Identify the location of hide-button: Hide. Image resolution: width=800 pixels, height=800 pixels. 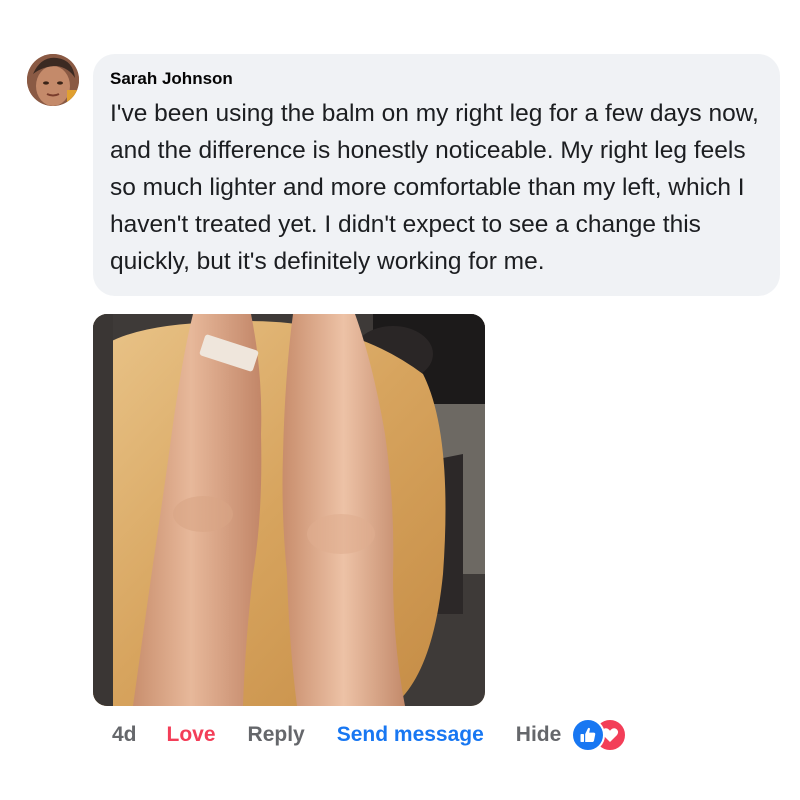
(539, 735).